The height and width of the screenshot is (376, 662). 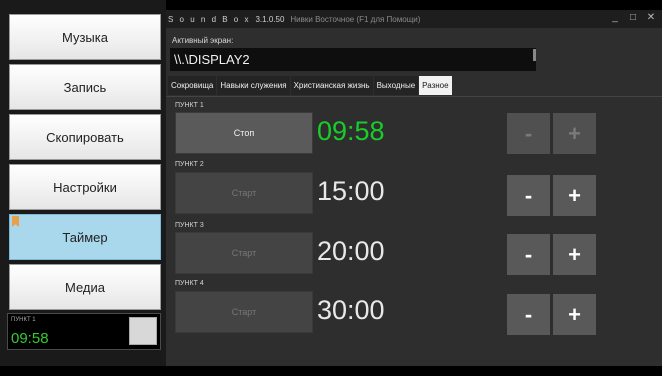 I want to click on item-3-plus-button: +, so click(x=574, y=254).